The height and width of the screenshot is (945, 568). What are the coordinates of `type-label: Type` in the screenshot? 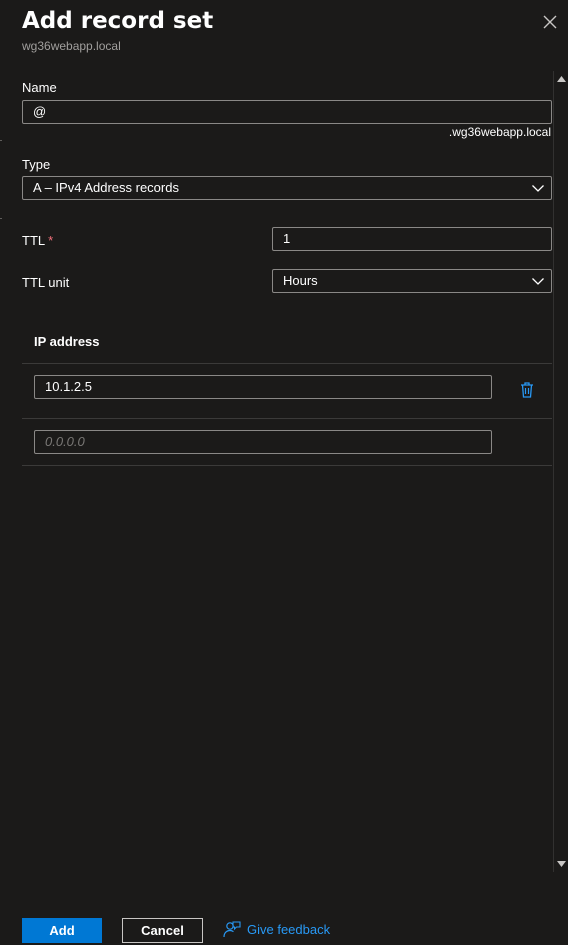 It's located at (36, 164).